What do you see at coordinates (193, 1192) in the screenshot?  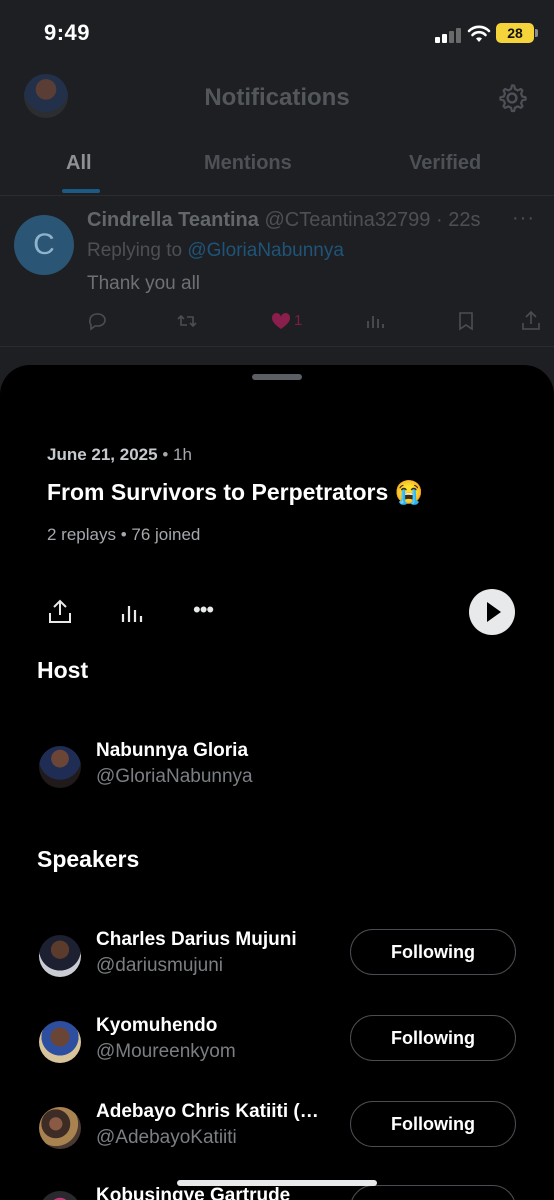 I see `speaker-name: Kobusingye Gartrude` at bounding box center [193, 1192].